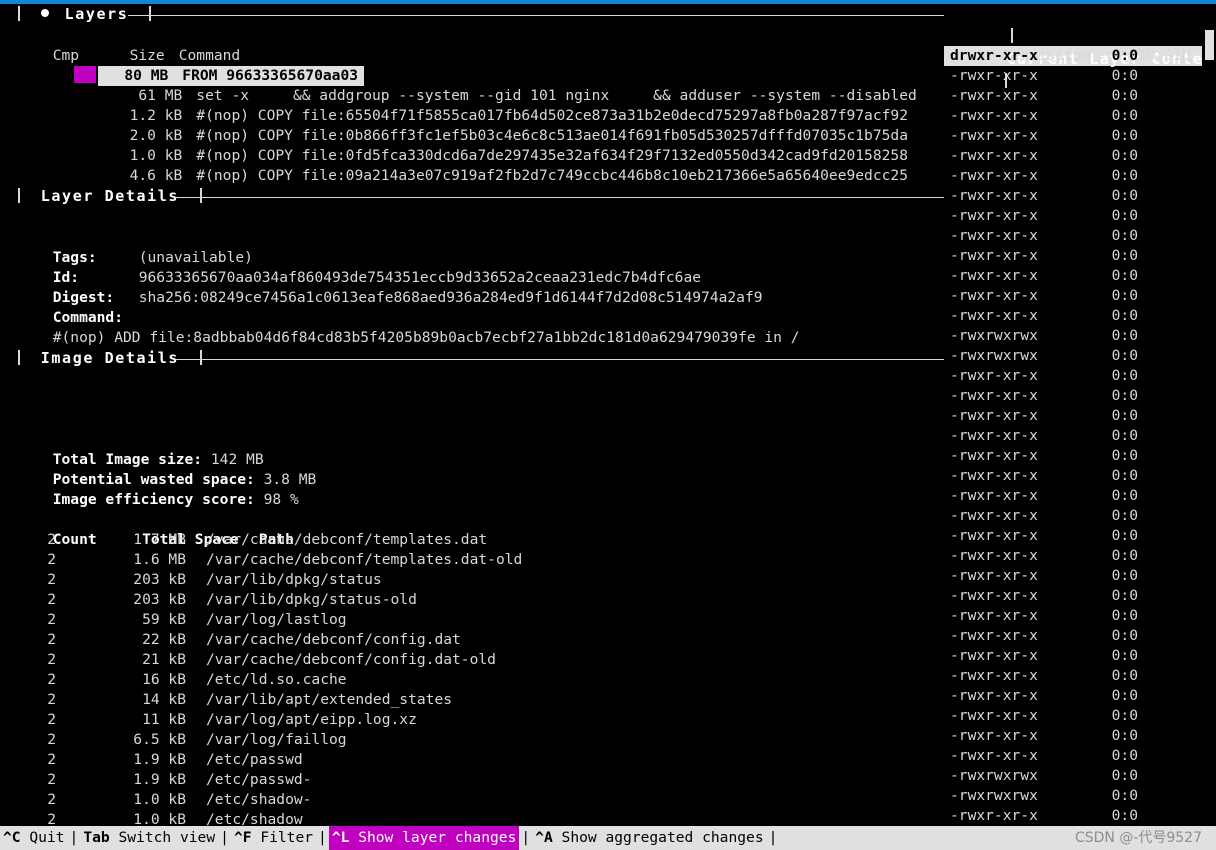 The width and height of the screenshot is (1216, 850). What do you see at coordinates (472, 640) in the screenshot?
I see `table-row: 2 22 kB/var/cache/debconf/config.dat` at bounding box center [472, 640].